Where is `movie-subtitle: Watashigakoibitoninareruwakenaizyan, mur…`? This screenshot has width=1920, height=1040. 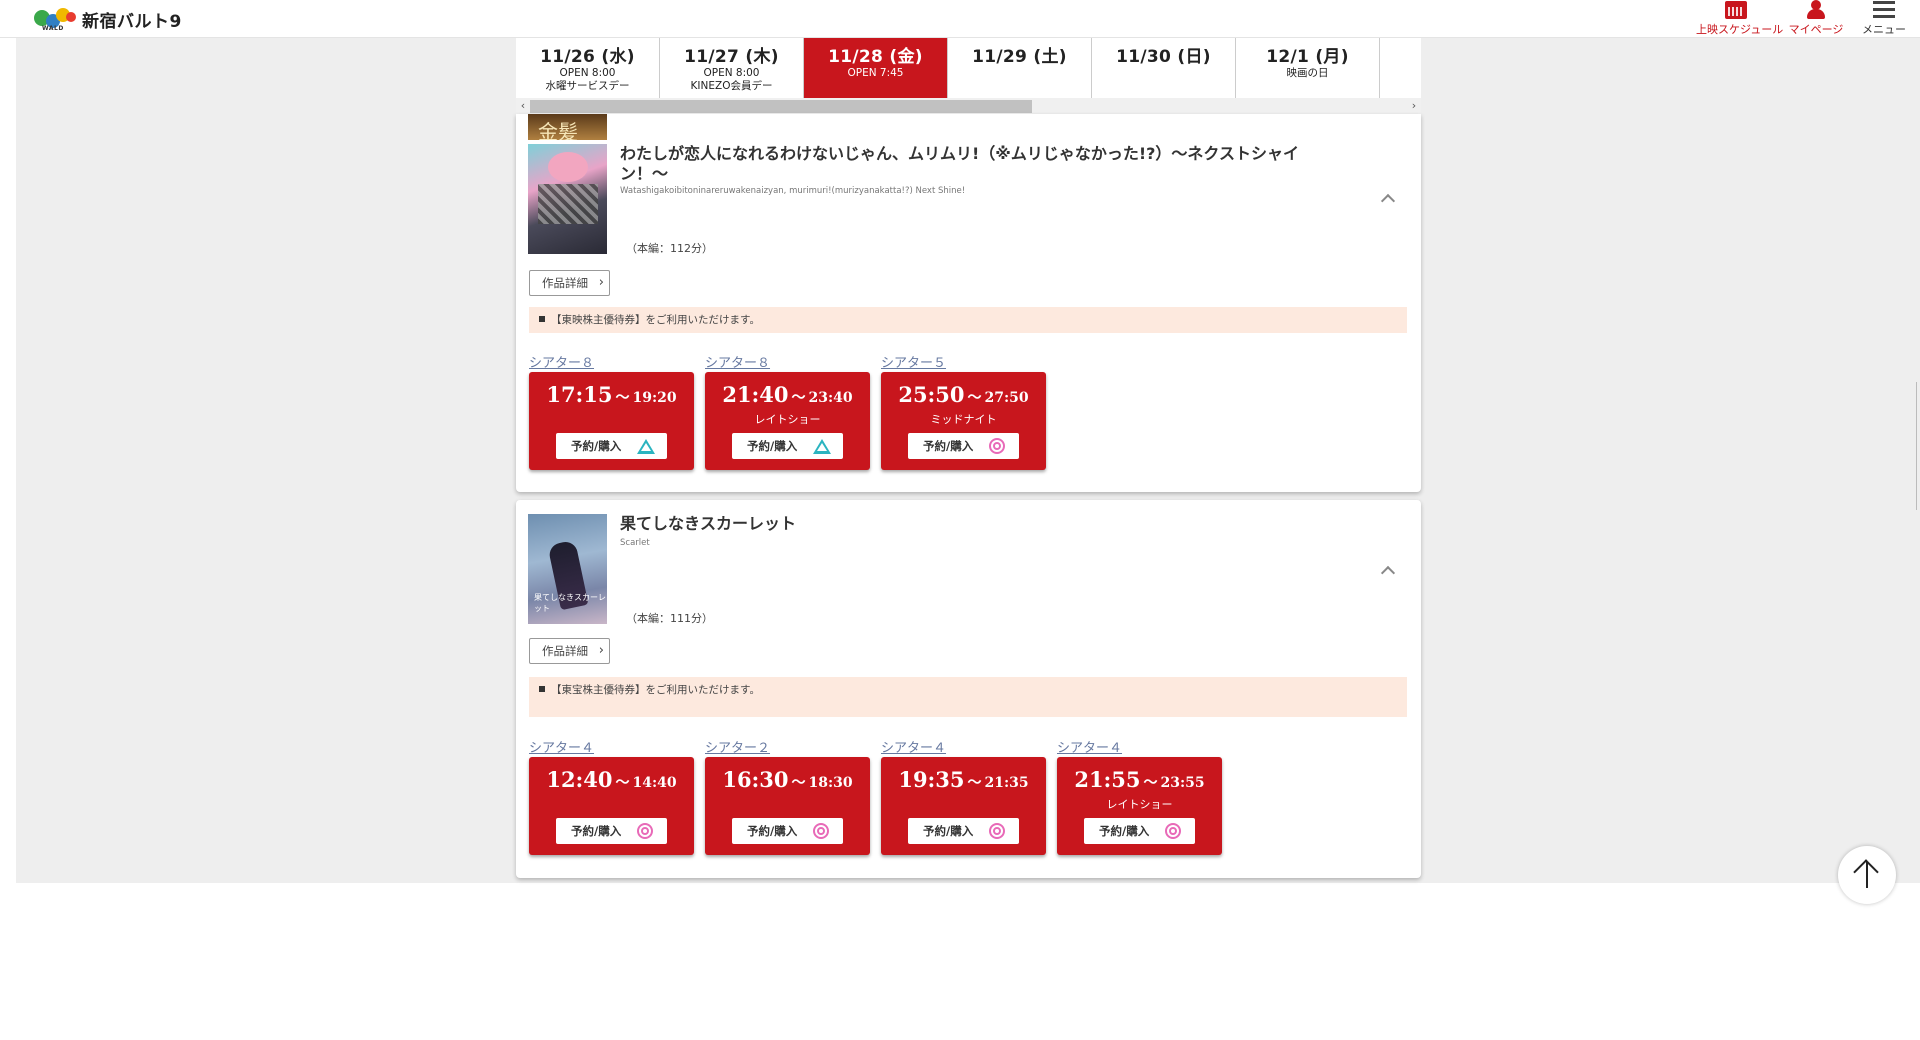 movie-subtitle: Watashigakoibitoninareruwakenaizyan, mur… is located at coordinates (793, 191).